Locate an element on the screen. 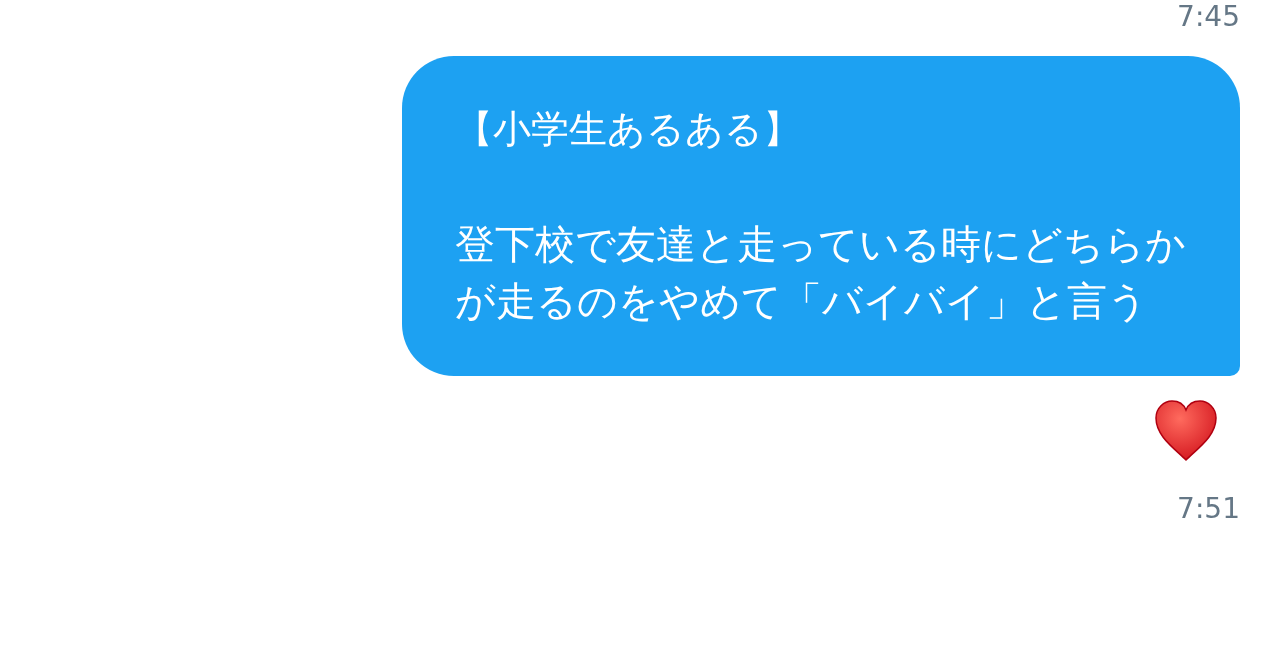 Image resolution: width=1280 pixels, height=670 pixels. message-title: 【小学生あるある】 is located at coordinates (628, 129).